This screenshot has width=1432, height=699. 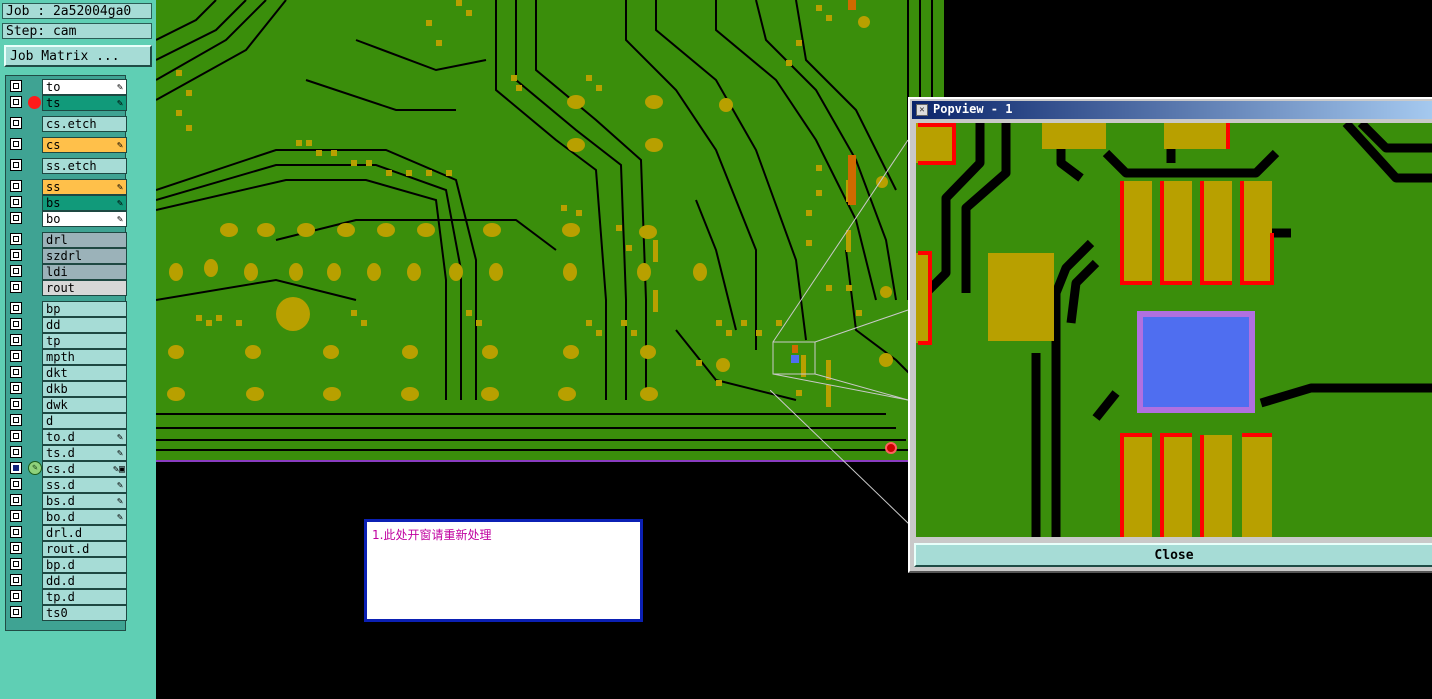 I want to click on layer-row-mpth: mpth, so click(x=68, y=357).